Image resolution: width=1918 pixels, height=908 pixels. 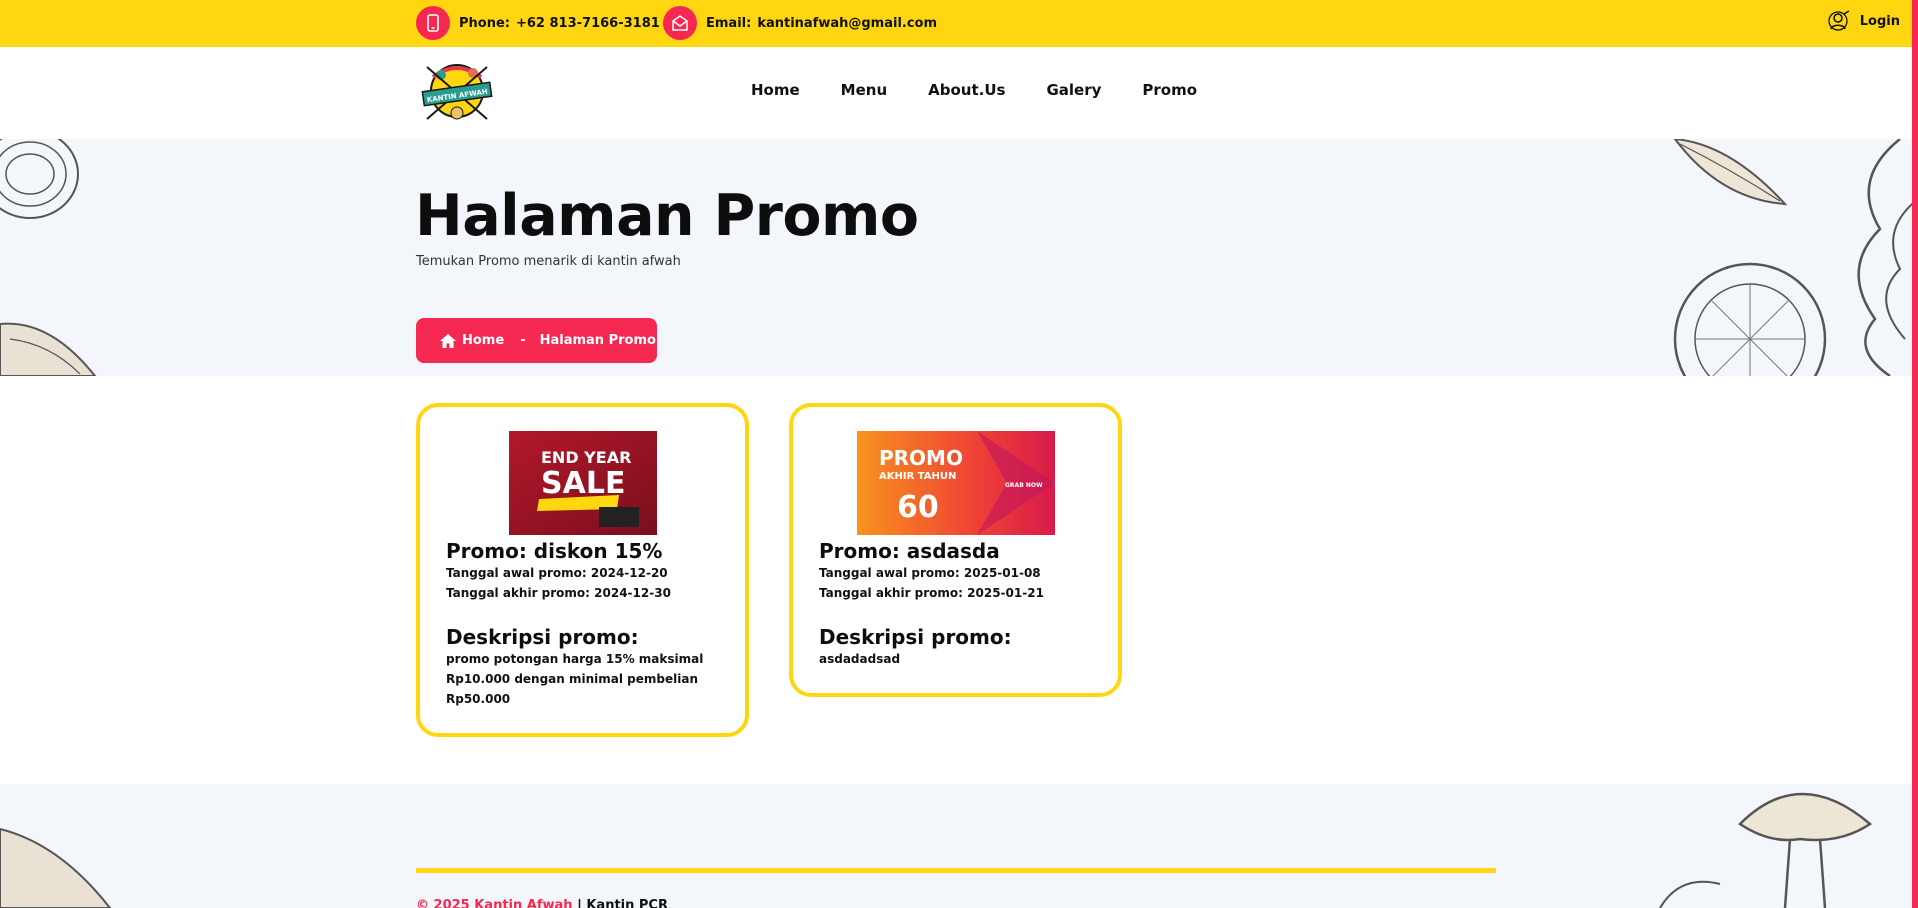 I want to click on promo-image-akhir-tahun: PROMO AKHIR TAHUN 60 GRAB NOW, so click(x=955, y=483).